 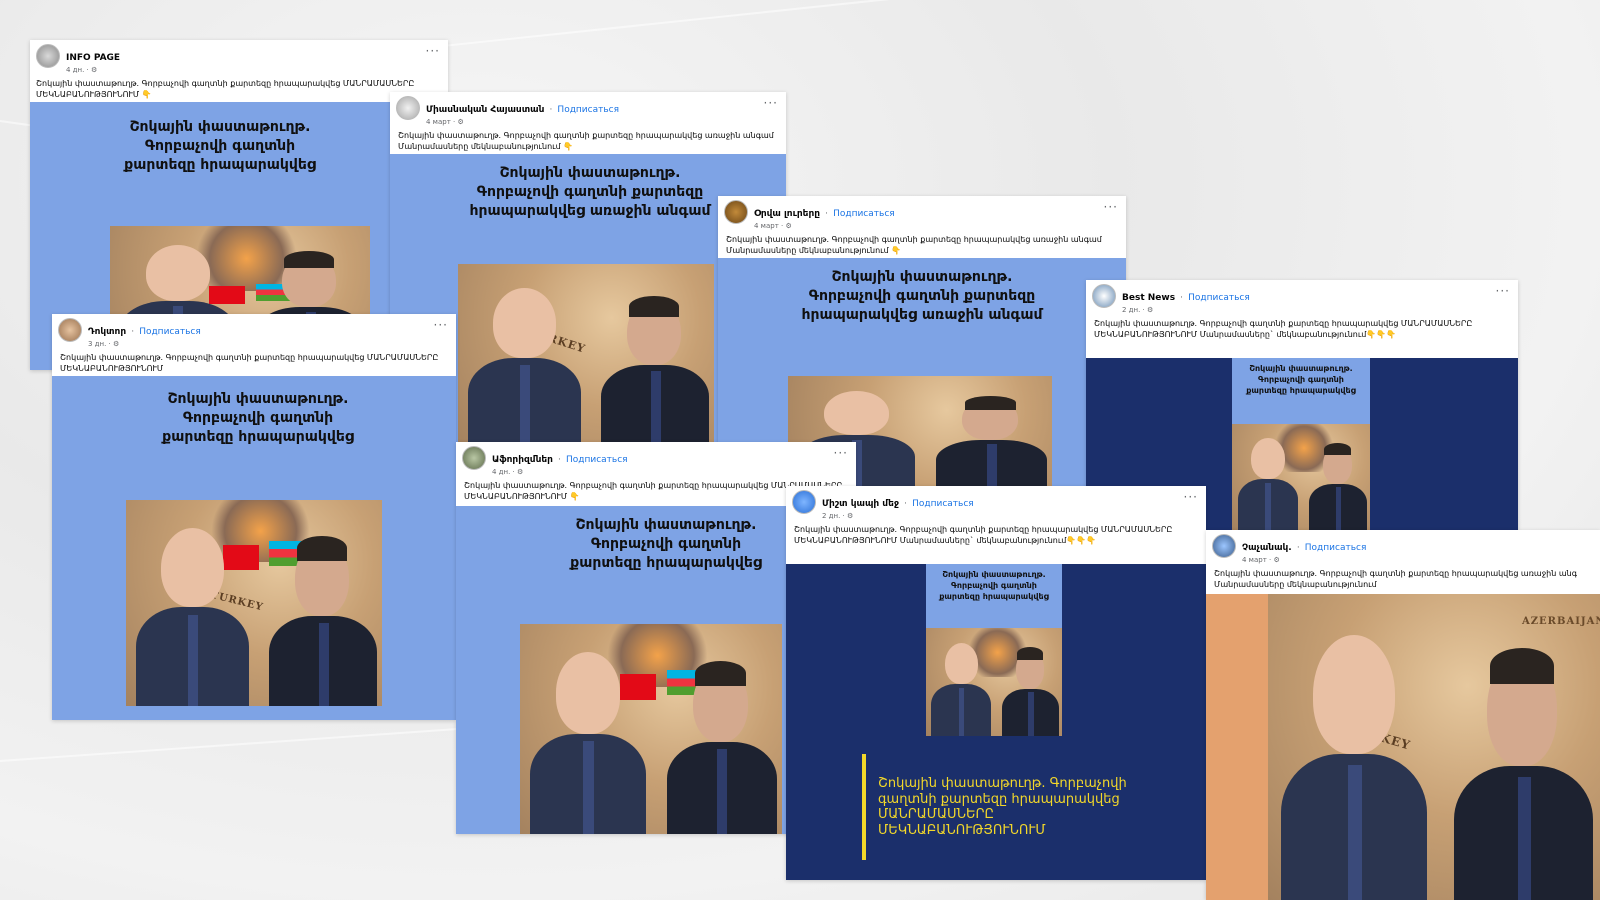 I want to click on post-author: Միասնական Հայաստան, so click(x=485, y=110).